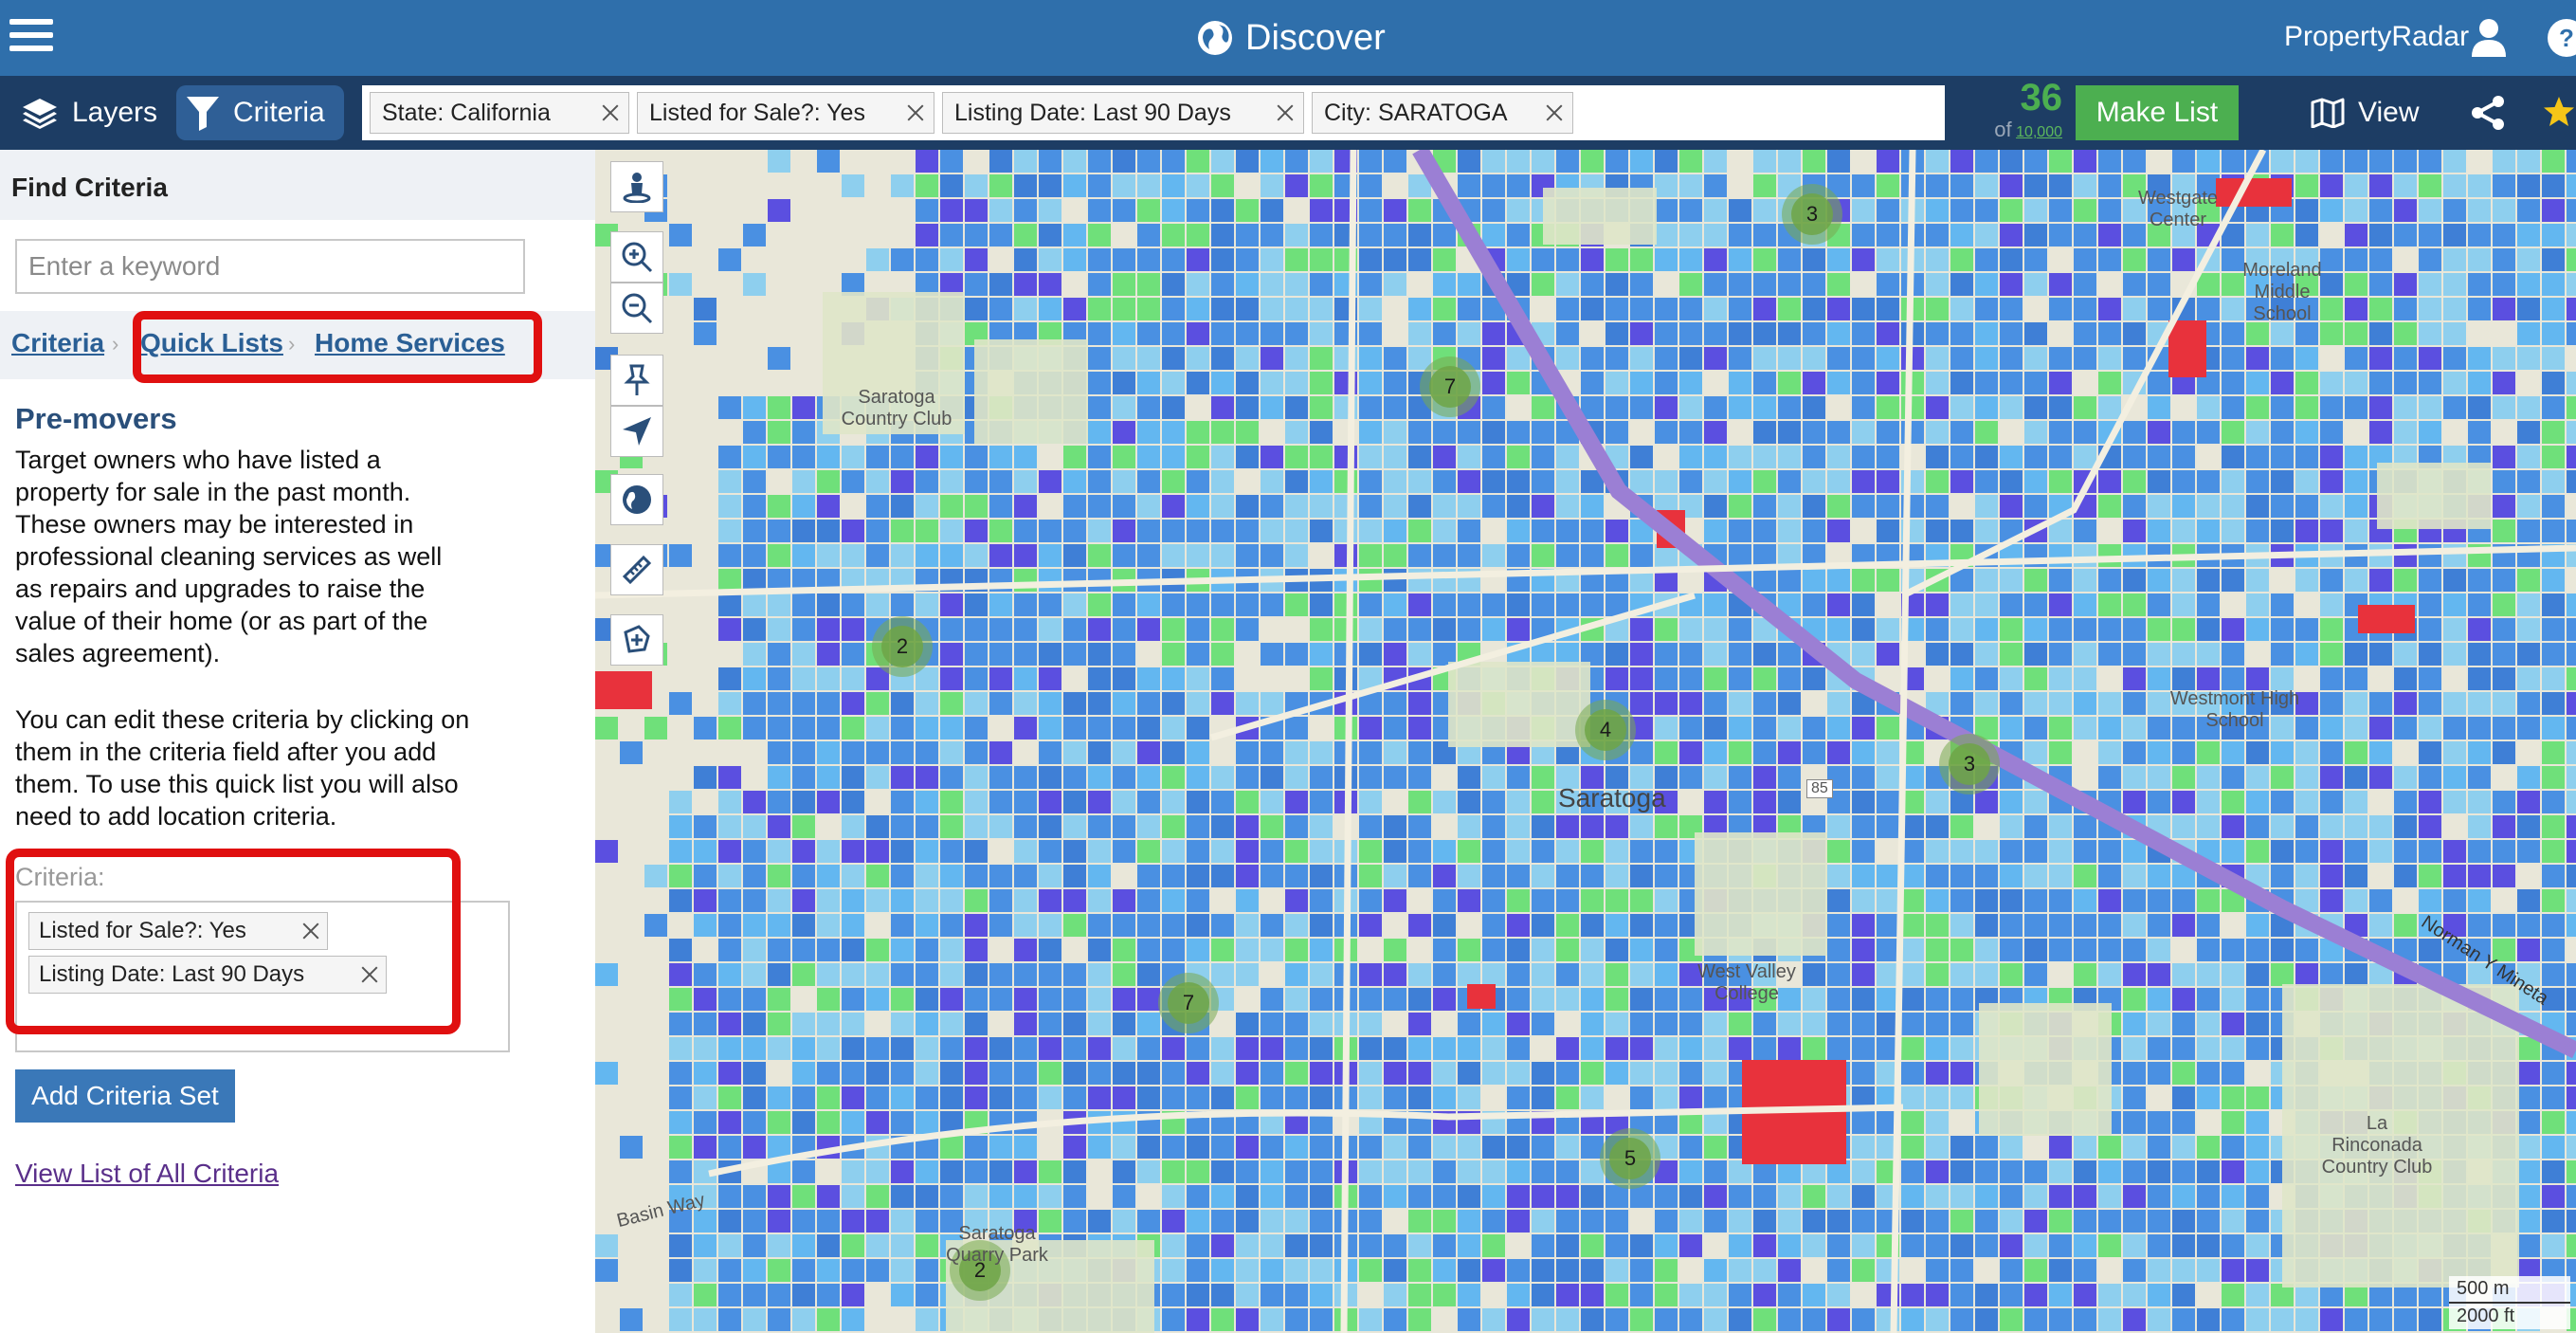 This screenshot has height=1333, width=2576. I want to click on criteria-button: Criteria, so click(260, 112).